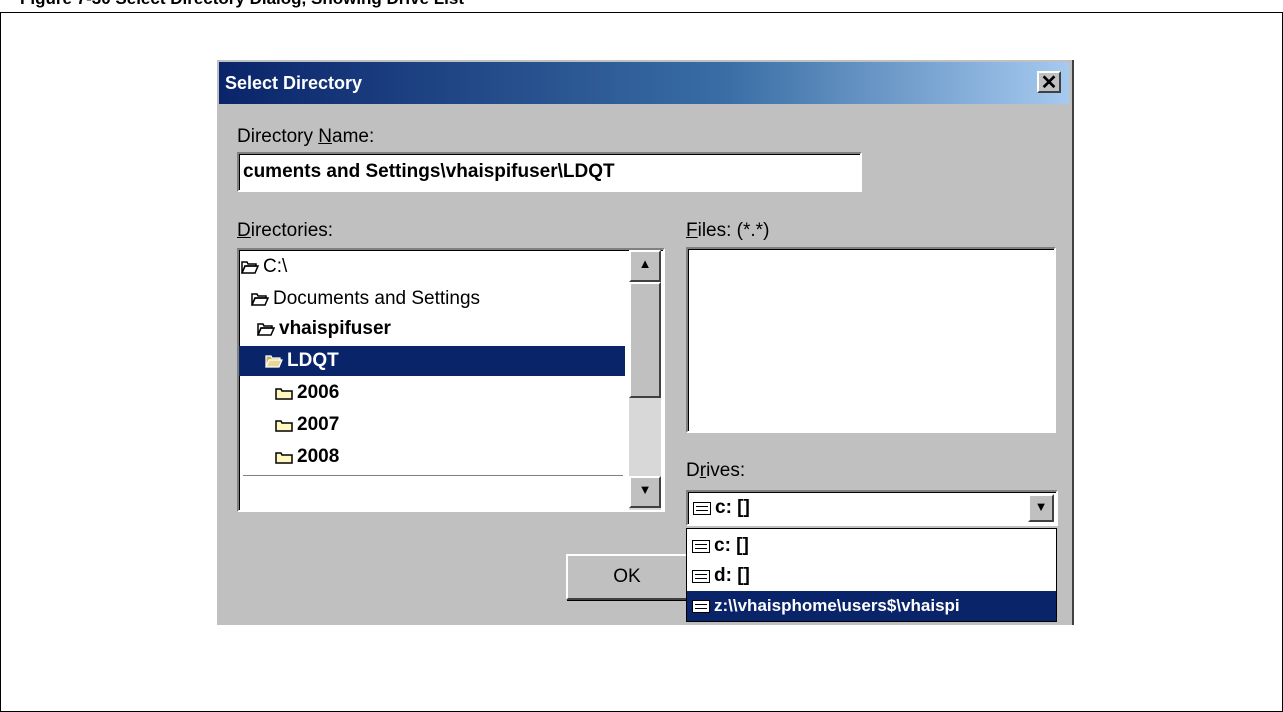  What do you see at coordinates (721, 508) in the screenshot?
I see `drives-selected-value: c: []` at bounding box center [721, 508].